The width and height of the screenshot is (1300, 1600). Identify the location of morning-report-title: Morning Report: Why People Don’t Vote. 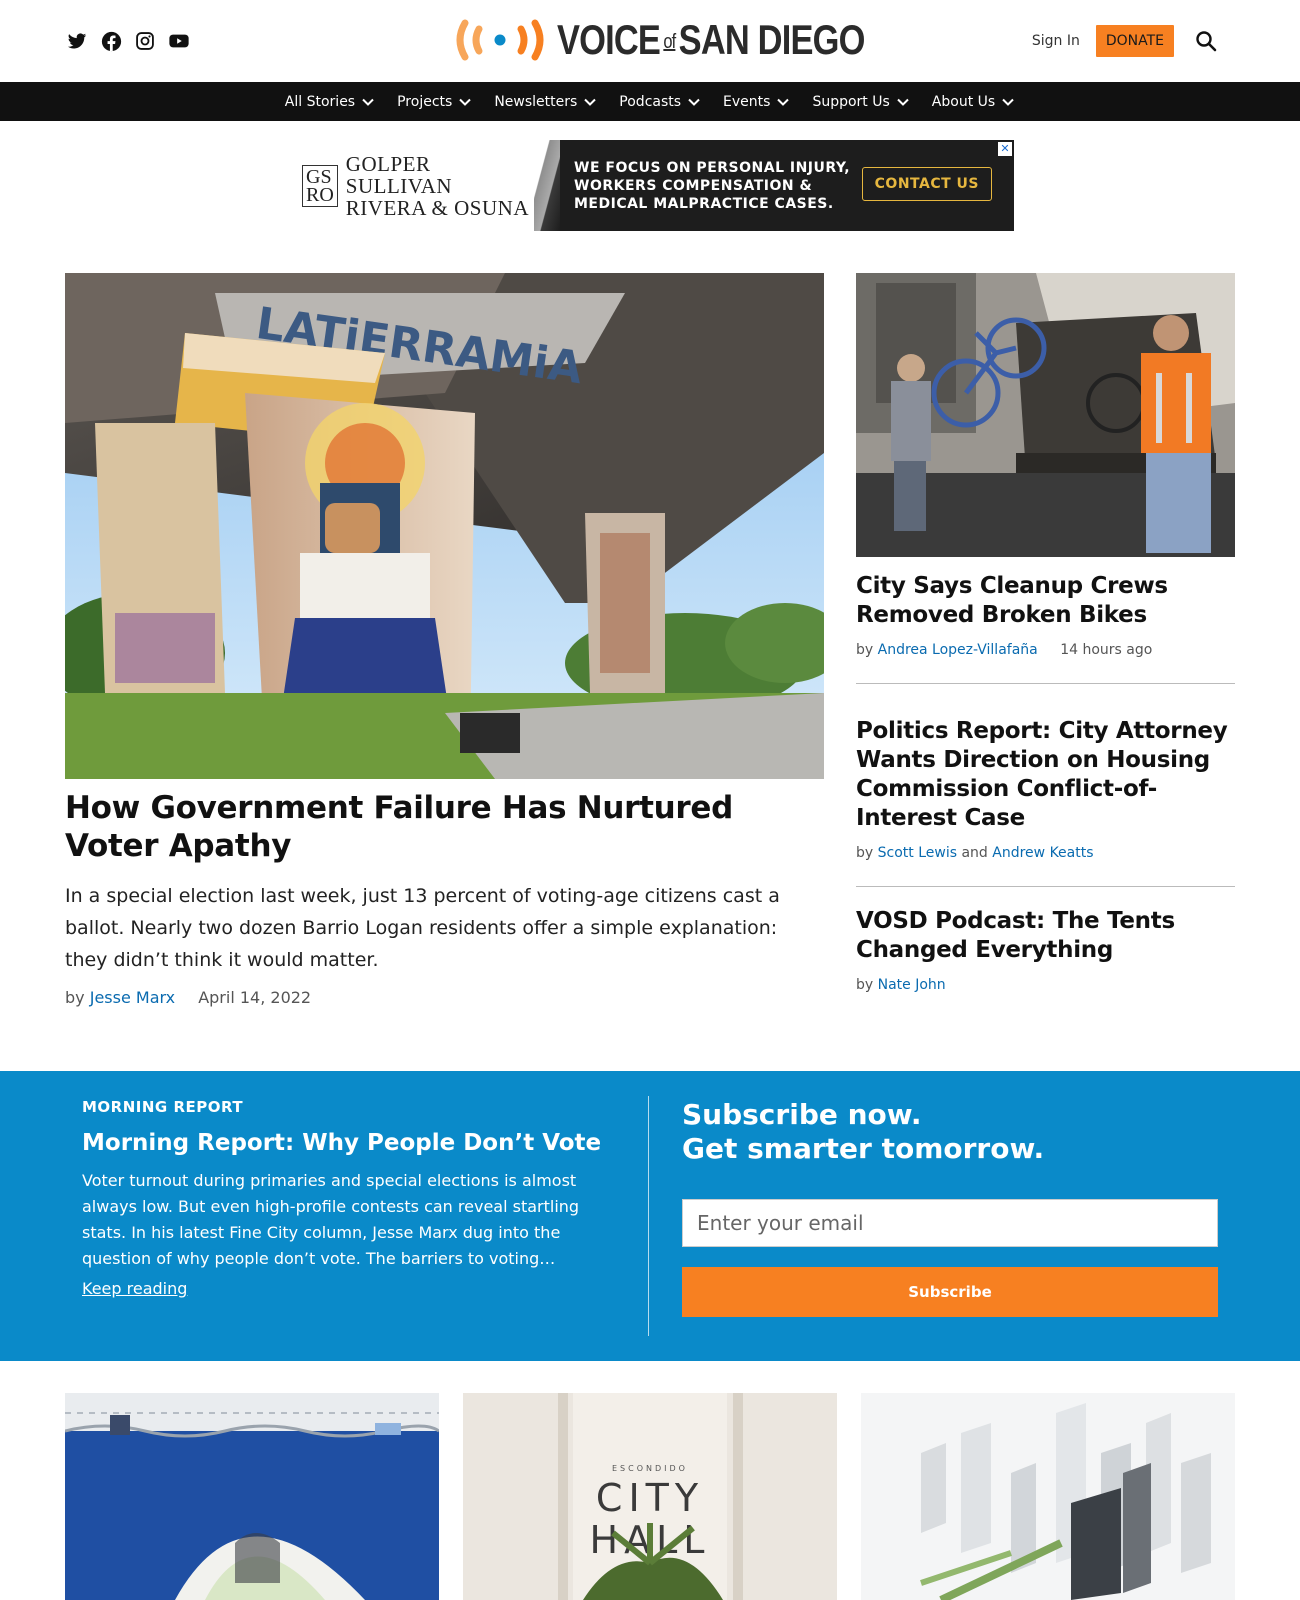
(362, 1143).